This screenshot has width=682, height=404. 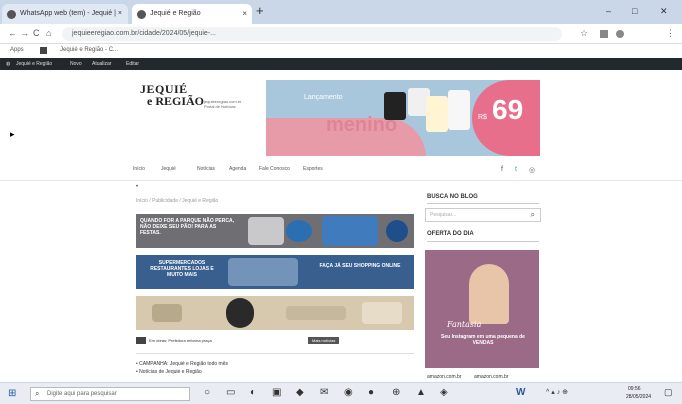 What do you see at coordinates (132, 64) in the screenshot?
I see `admin-edit-link: Editar` at bounding box center [132, 64].